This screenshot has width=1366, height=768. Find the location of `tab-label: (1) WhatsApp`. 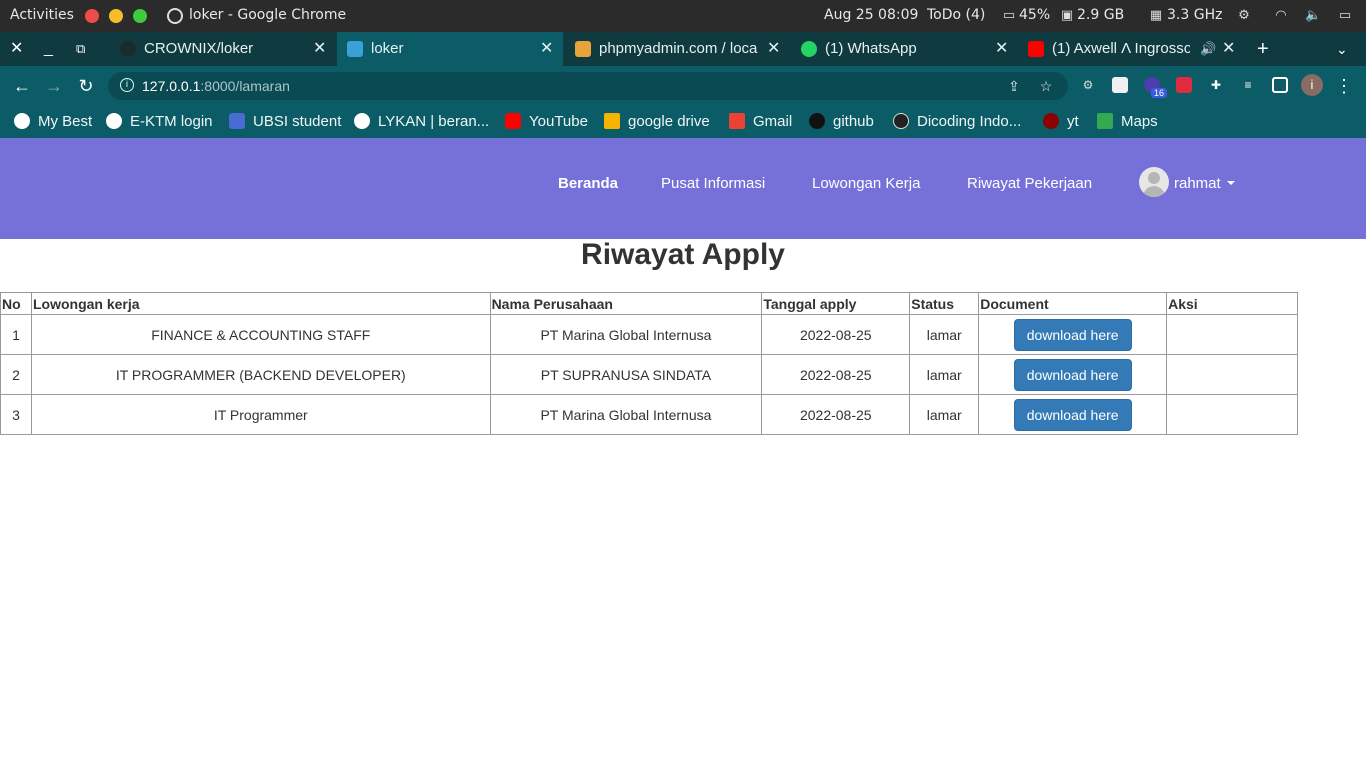

tab-label: (1) WhatsApp is located at coordinates (871, 48).